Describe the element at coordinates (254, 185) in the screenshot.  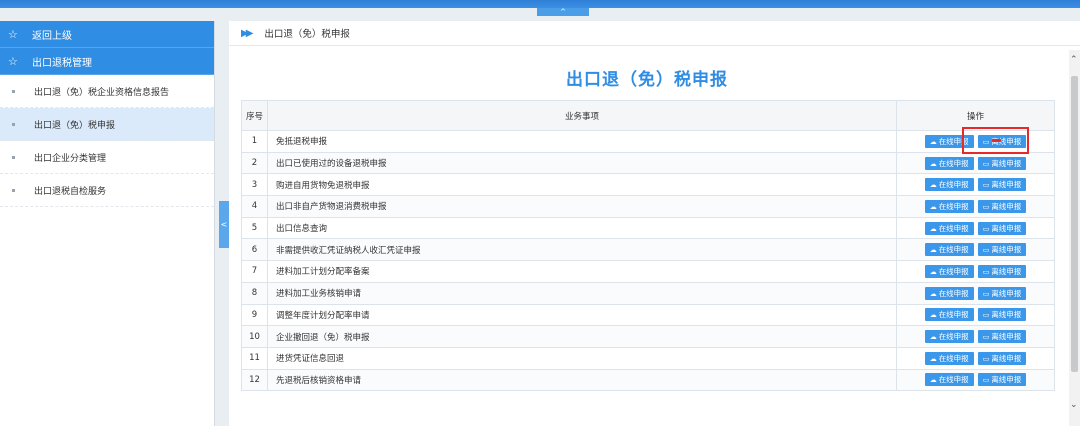
I see `row-number: 3` at that location.